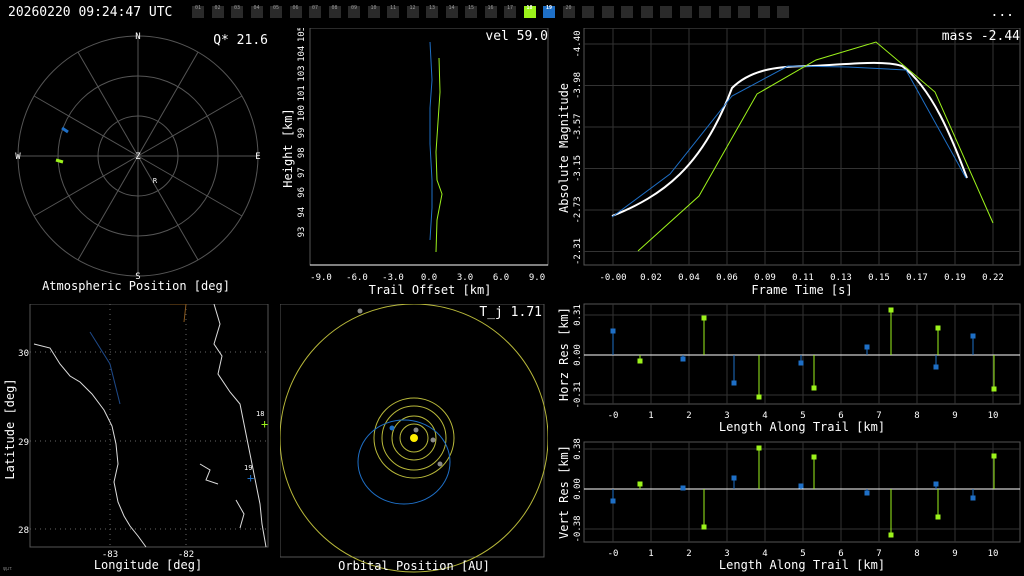 Image resolution: width=1024 pixels, height=576 pixels. Describe the element at coordinates (578, 355) in the screenshot. I see `hr-ytick: 0.00` at that location.